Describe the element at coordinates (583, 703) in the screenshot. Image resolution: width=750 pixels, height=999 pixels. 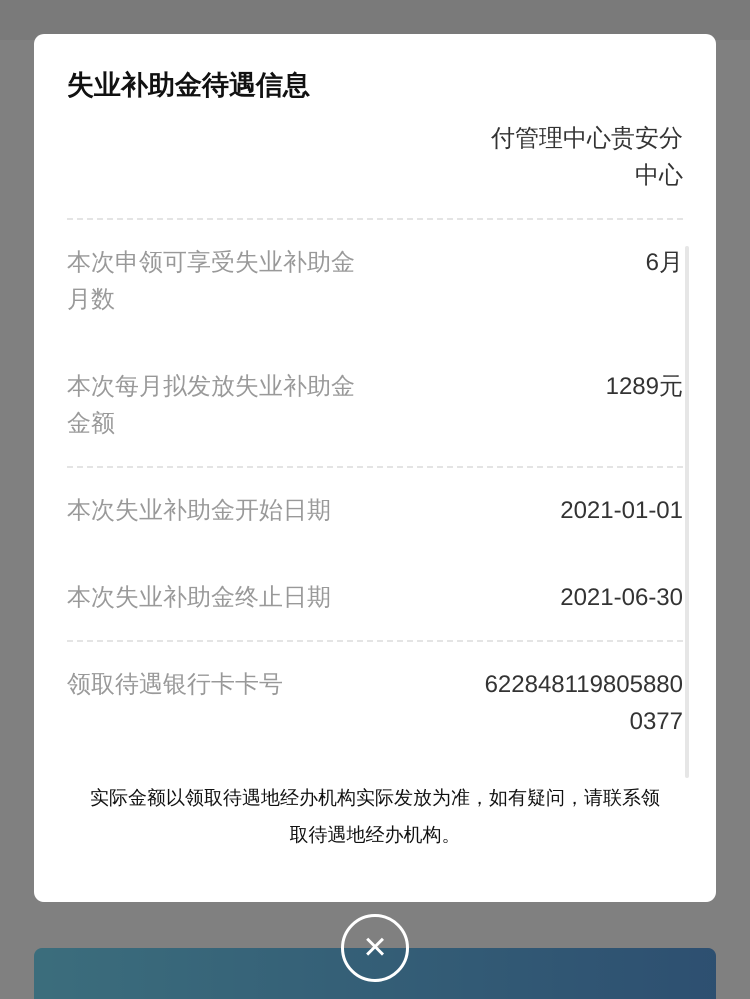
I see `field-value: 6228481198058800377` at that location.